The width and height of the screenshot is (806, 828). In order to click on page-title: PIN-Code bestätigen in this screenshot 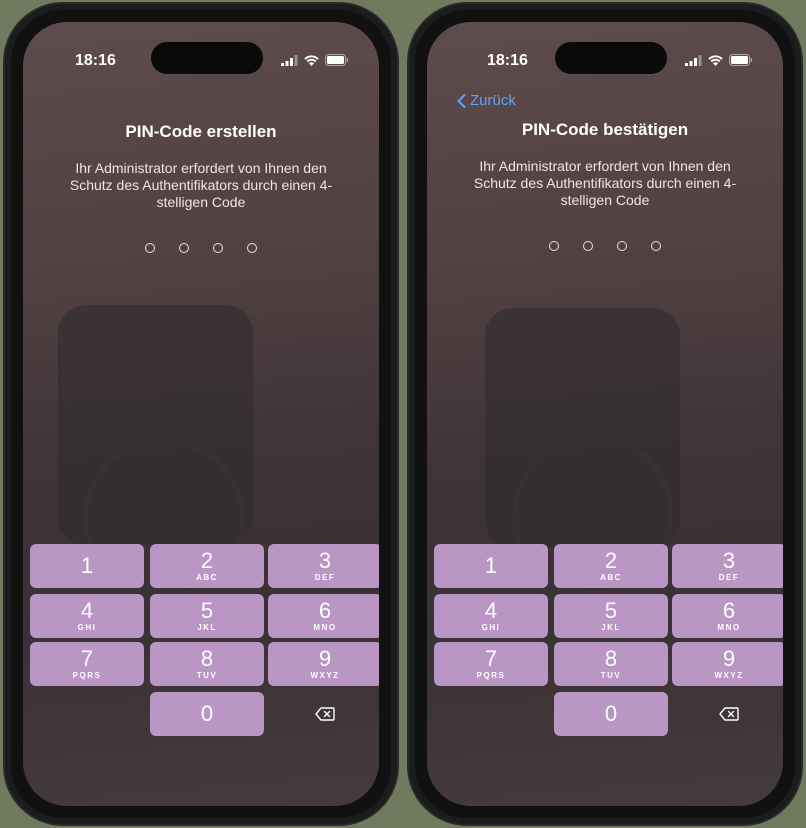, I will do `click(605, 129)`.